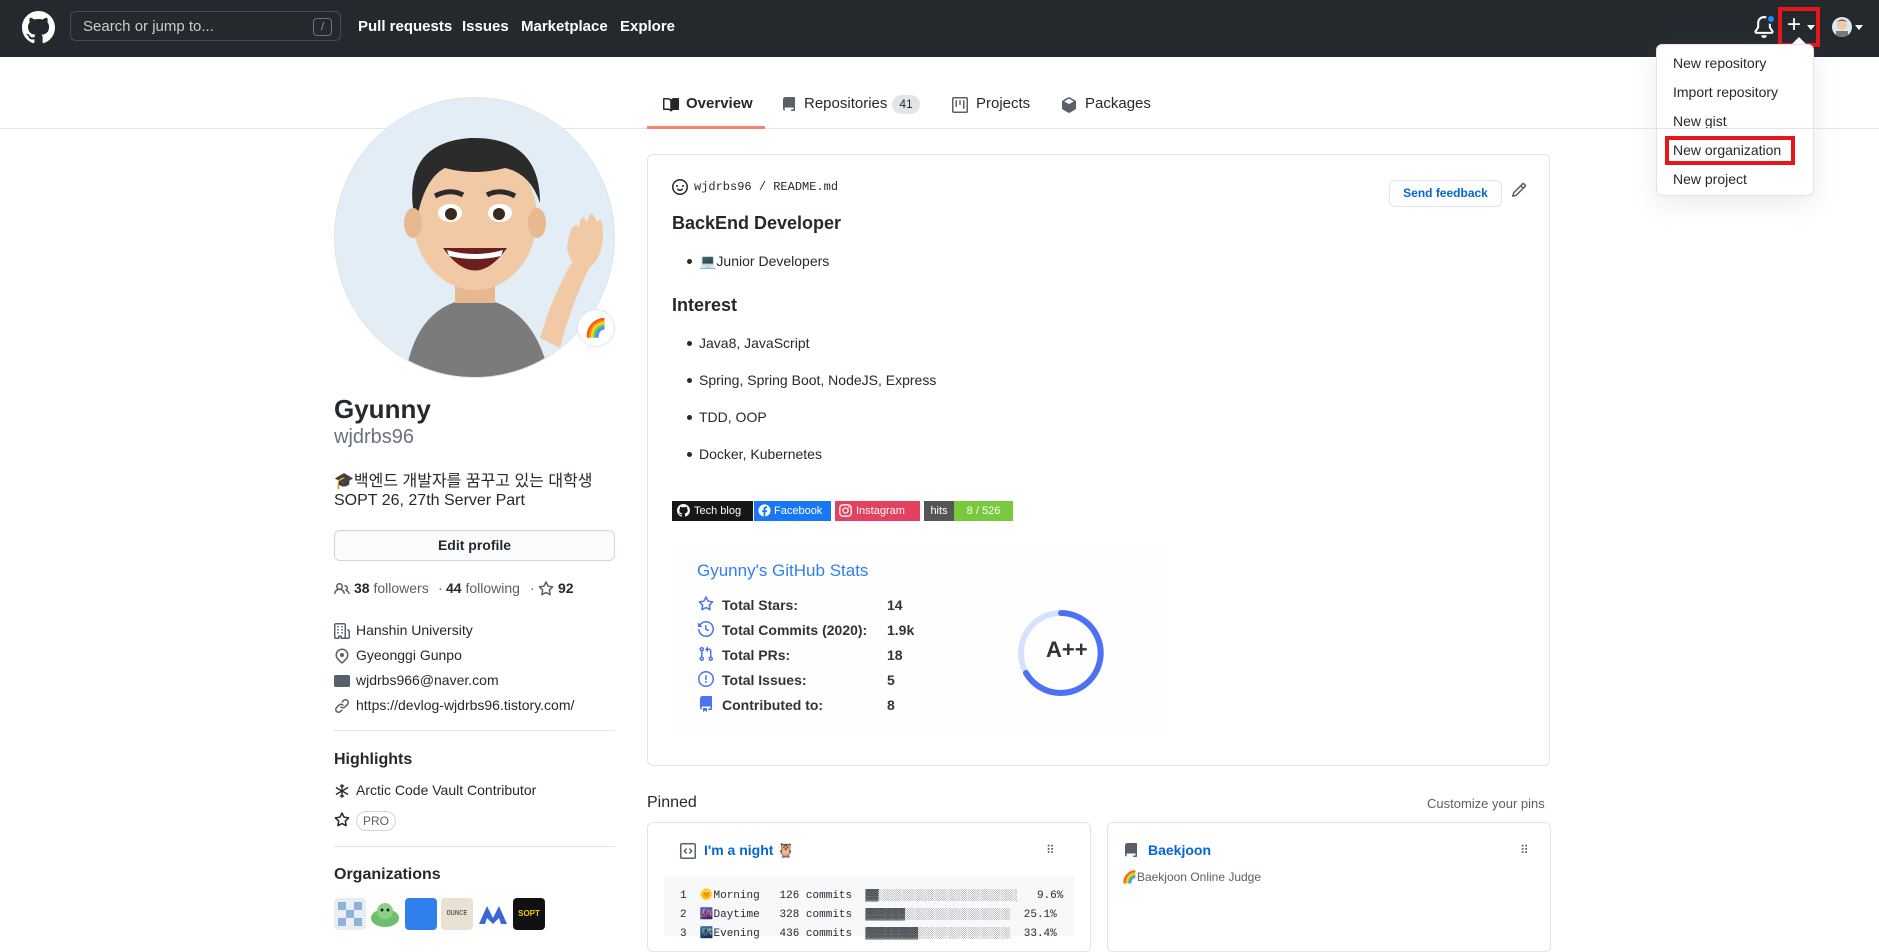 The image size is (1879, 952). What do you see at coordinates (474, 730) in the screenshot?
I see `sidebar-divider` at bounding box center [474, 730].